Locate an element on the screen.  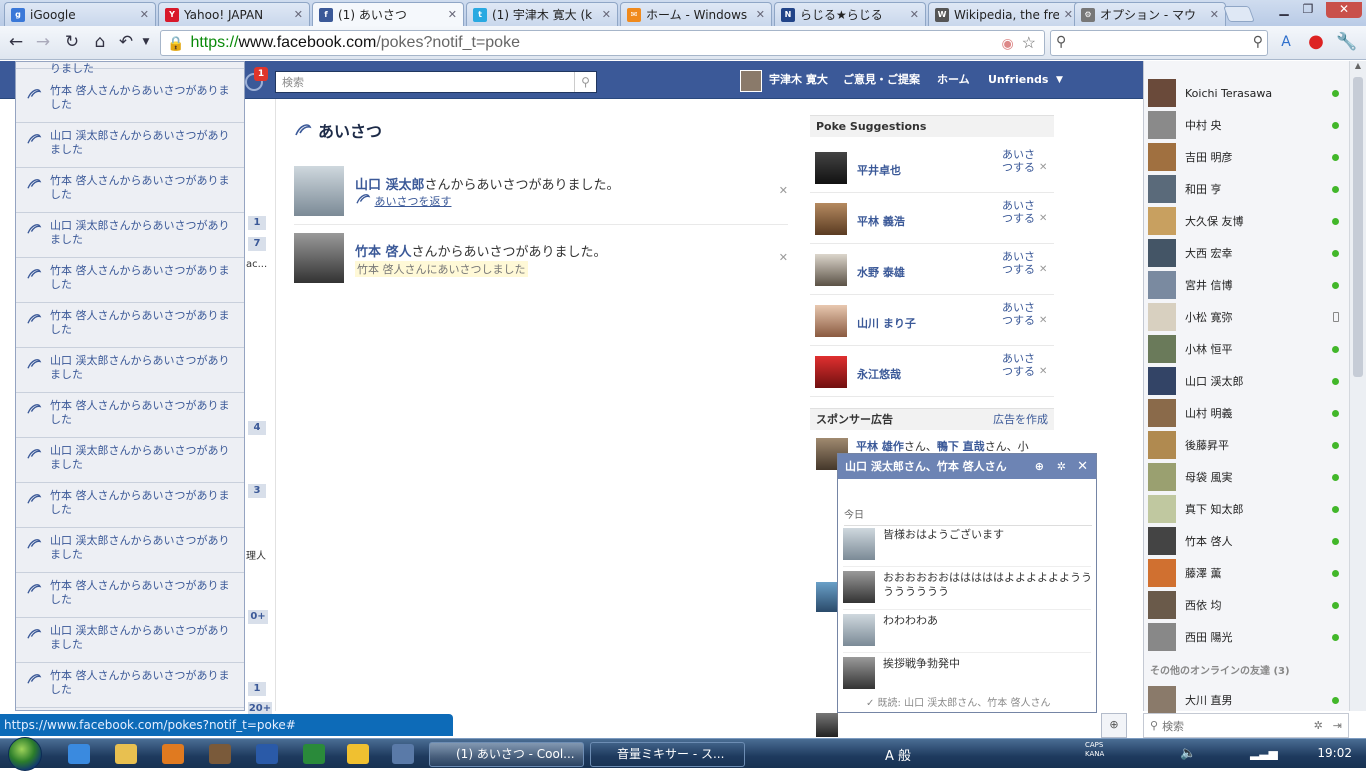
tab-igoogle: g iGoogle ✕ is located at coordinates (80, 14).